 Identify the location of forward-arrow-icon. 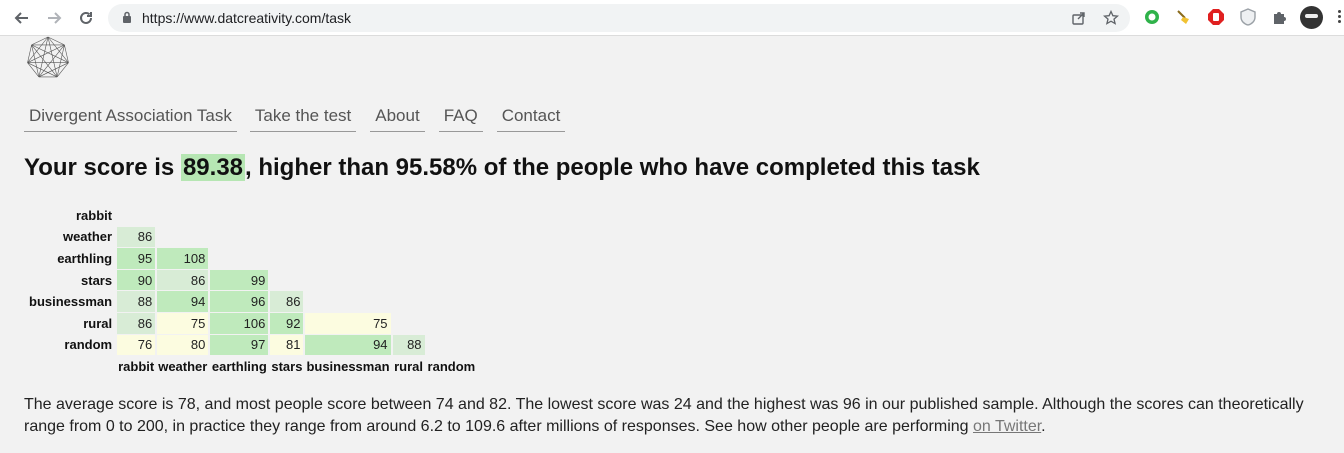
(54, 18).